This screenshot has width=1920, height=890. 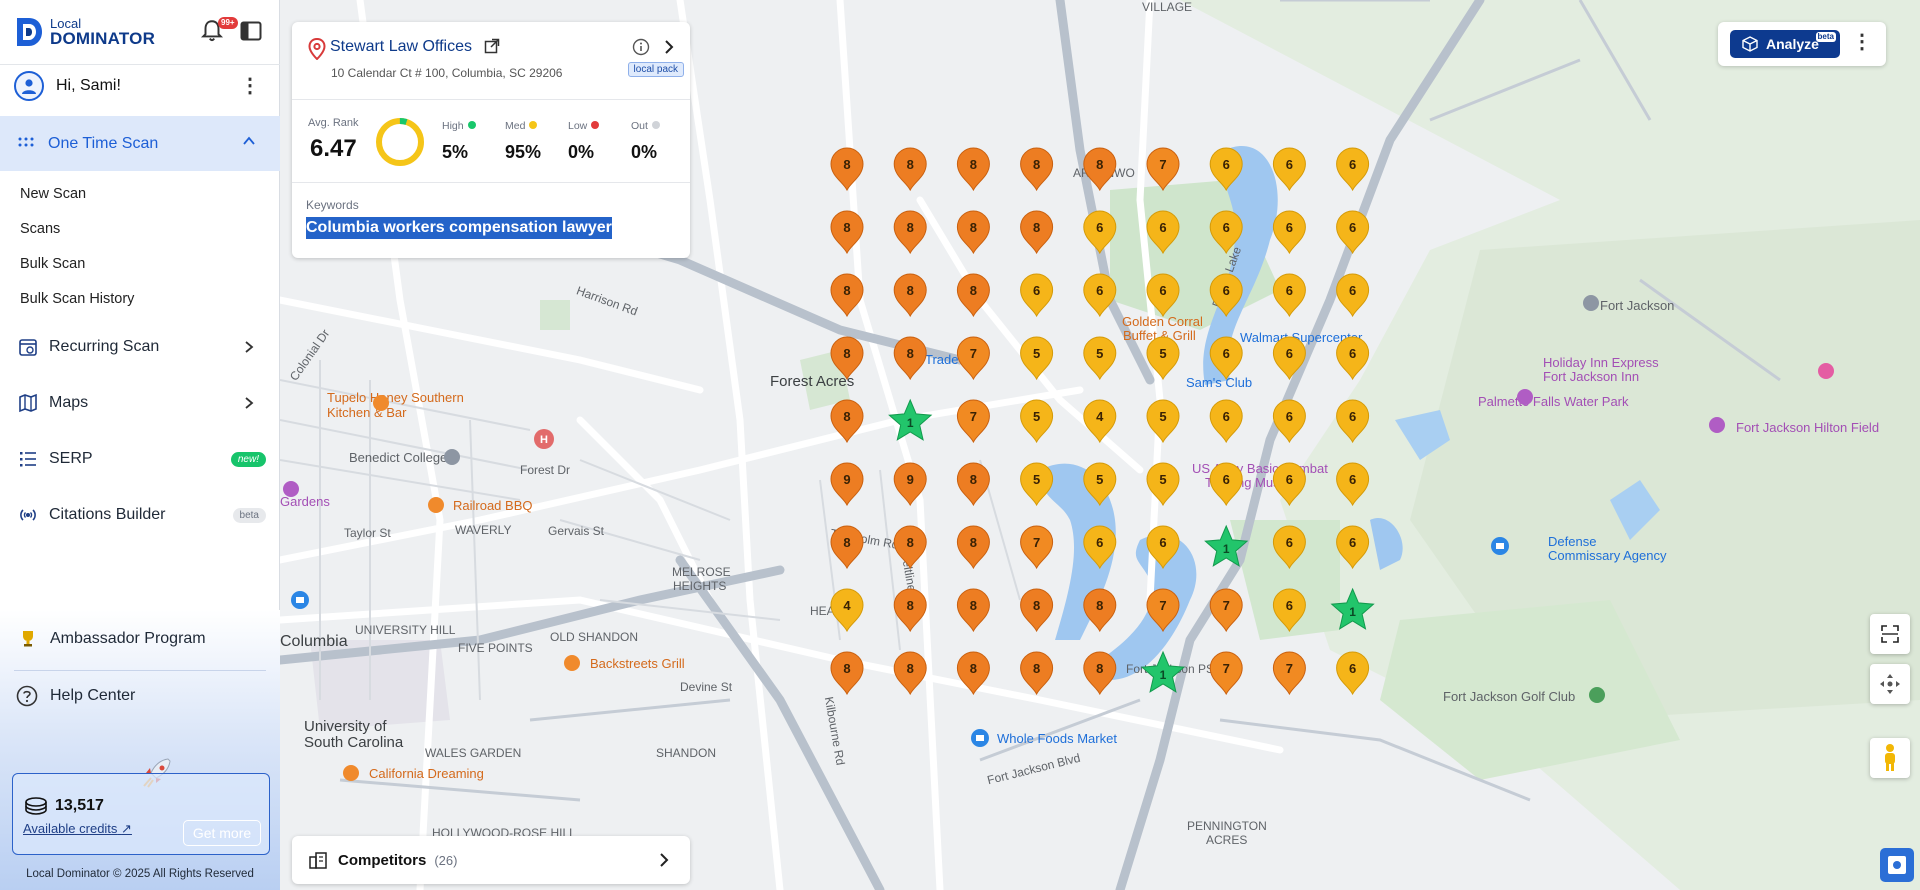 What do you see at coordinates (222, 833) in the screenshot?
I see `get-more-button: Get more` at bounding box center [222, 833].